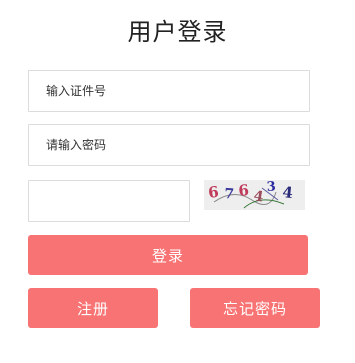 This screenshot has width=355, height=363. What do you see at coordinates (177, 32) in the screenshot?
I see `page-title: 用户登录` at bounding box center [177, 32].